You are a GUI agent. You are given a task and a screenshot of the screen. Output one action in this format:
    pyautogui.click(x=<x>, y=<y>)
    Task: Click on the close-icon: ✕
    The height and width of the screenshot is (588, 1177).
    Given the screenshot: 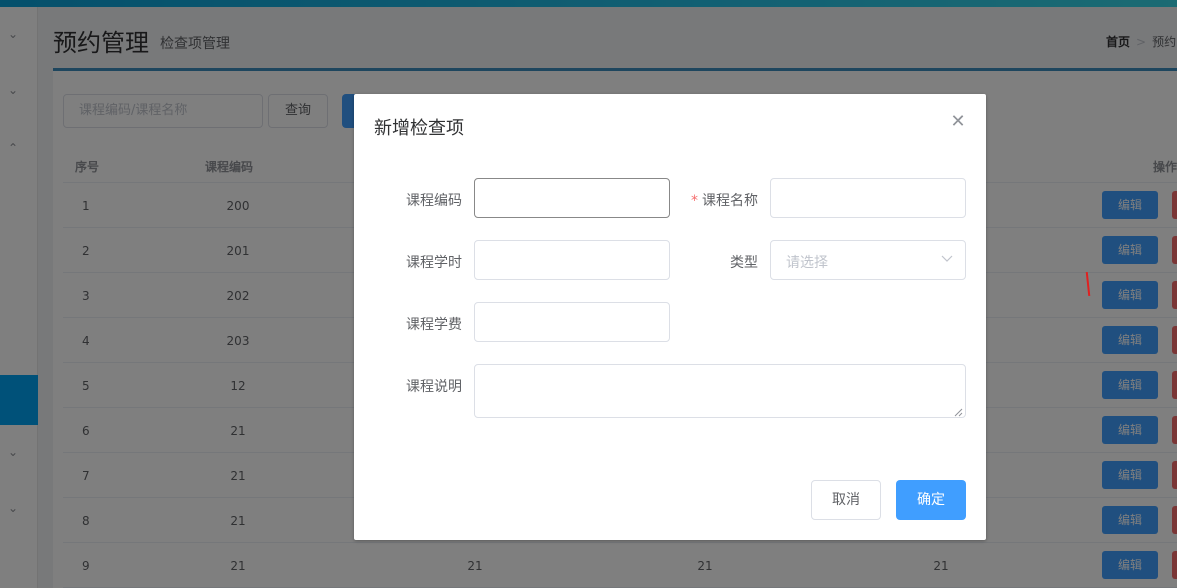 What is the action you would take?
    pyautogui.click(x=958, y=122)
    